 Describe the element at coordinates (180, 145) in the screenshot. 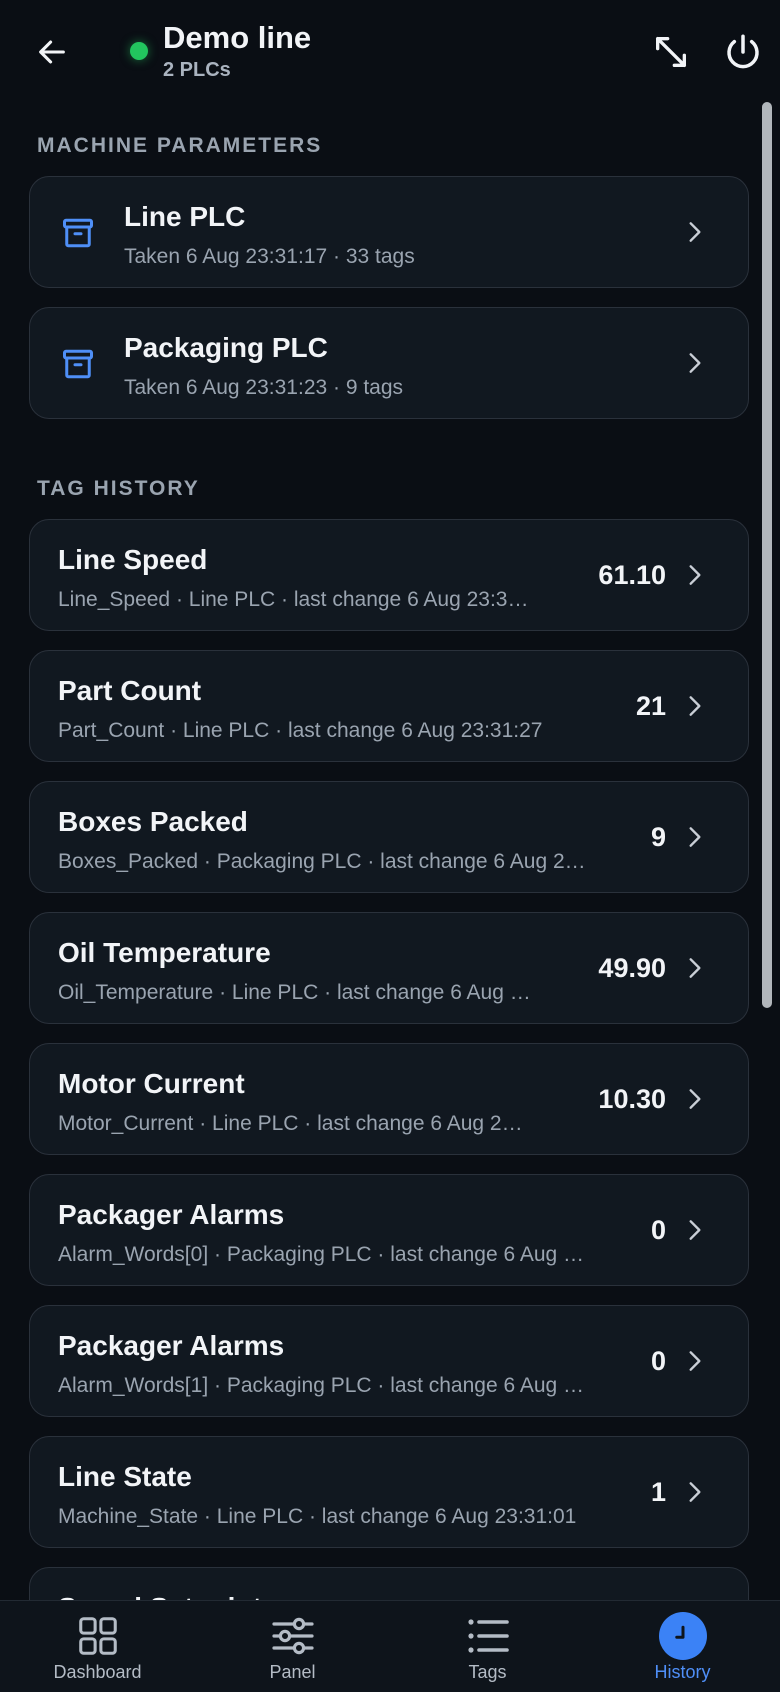

I see `section-title-machine-parameters: MACHINE PARAMETERS` at that location.